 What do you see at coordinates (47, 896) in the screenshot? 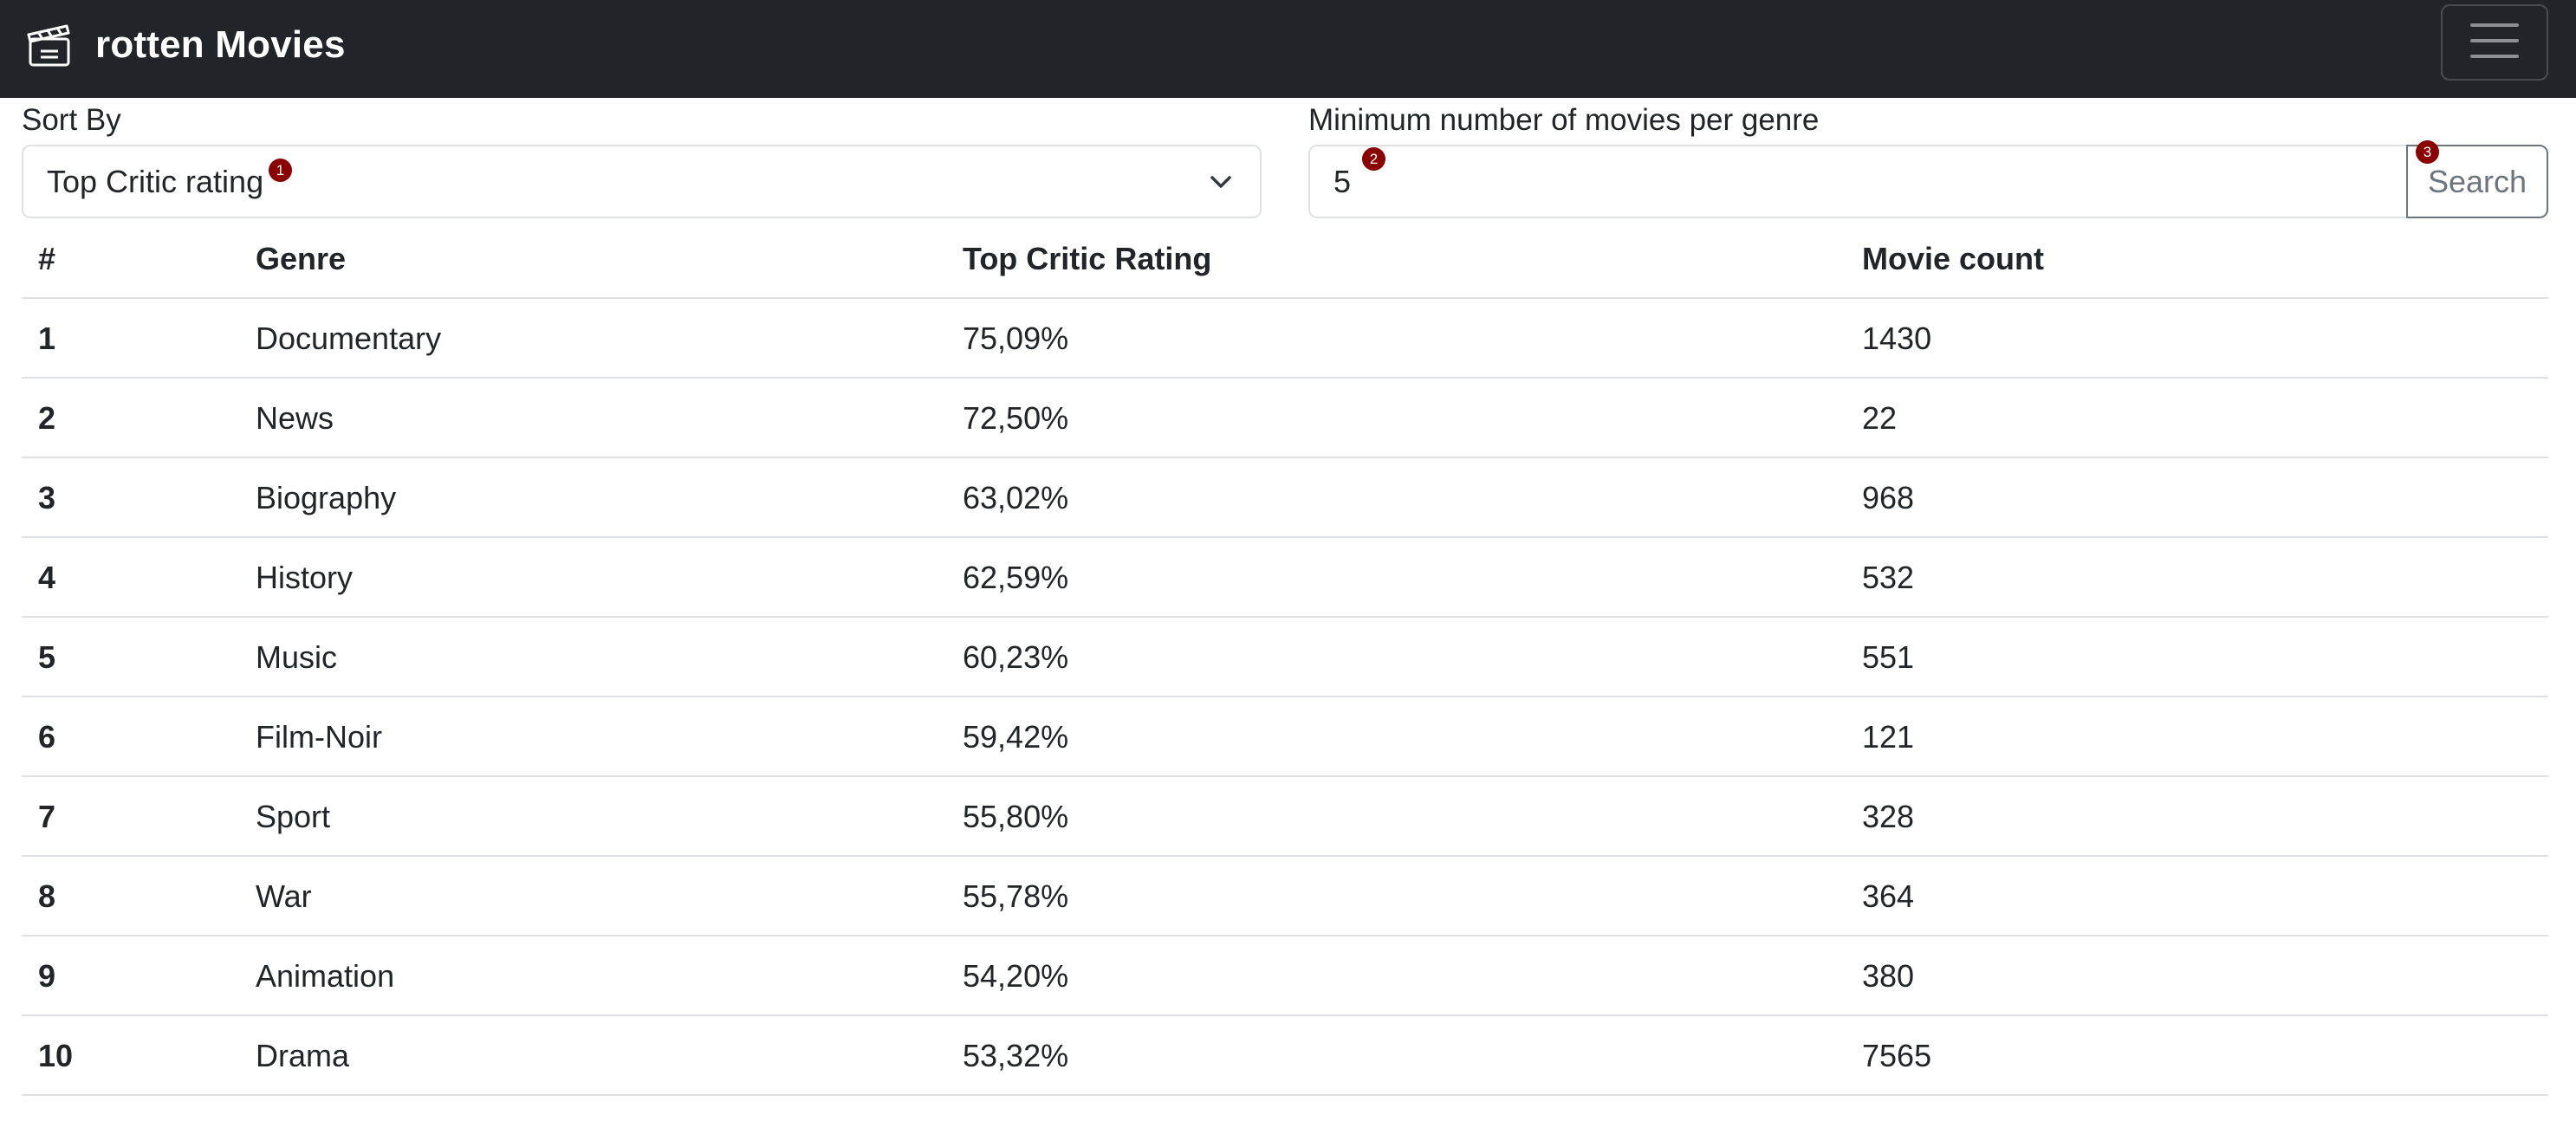
I see `rank-cell: 8` at bounding box center [47, 896].